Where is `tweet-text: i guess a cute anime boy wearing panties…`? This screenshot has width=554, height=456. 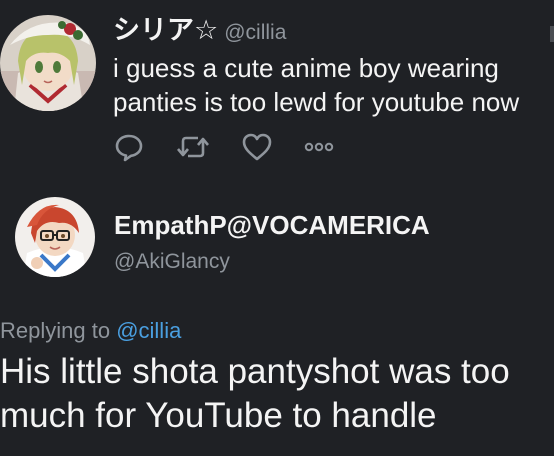 tweet-text: i guess a cute anime boy wearing panties… is located at coordinates (316, 85).